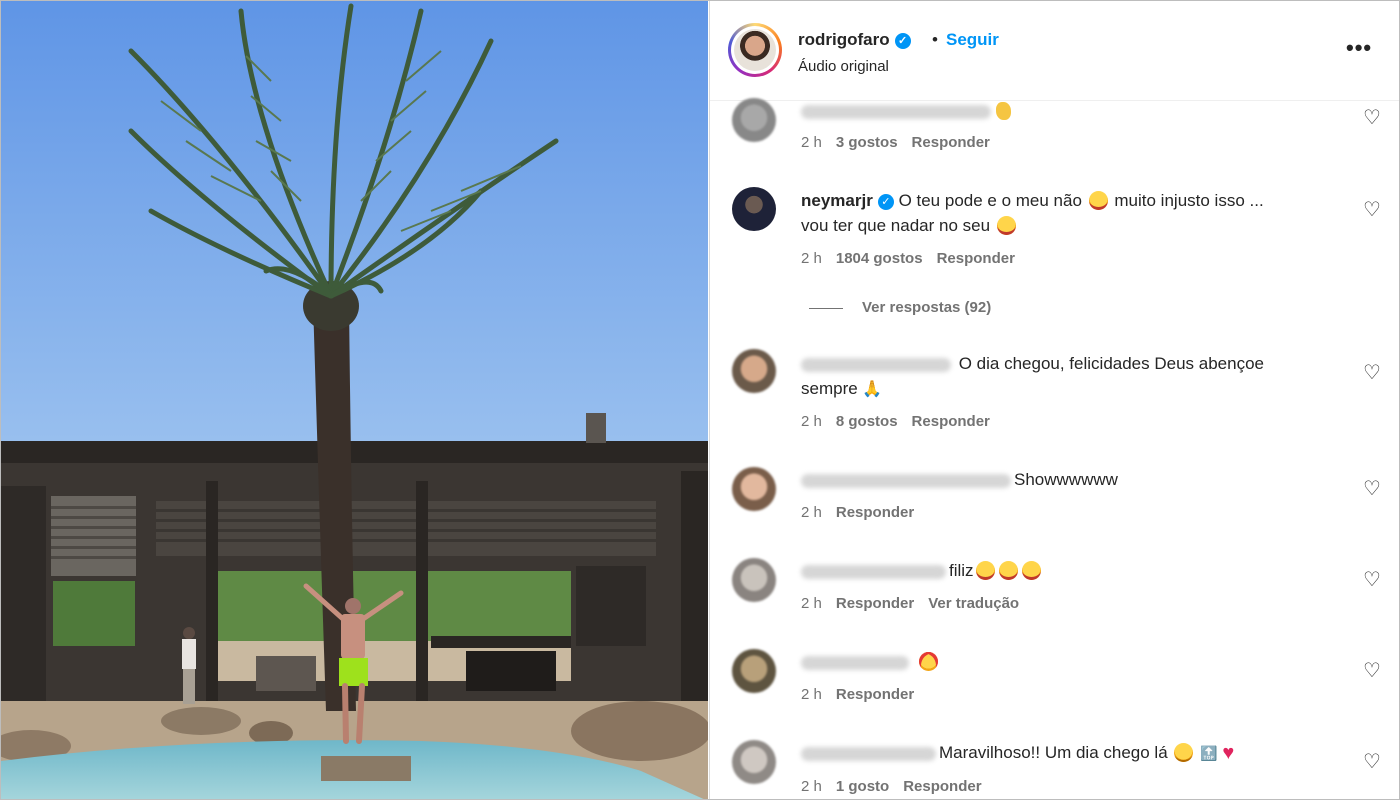  Describe the element at coordinates (862, 786) in the screenshot. I see `comment-likes: 1 gosto` at that location.